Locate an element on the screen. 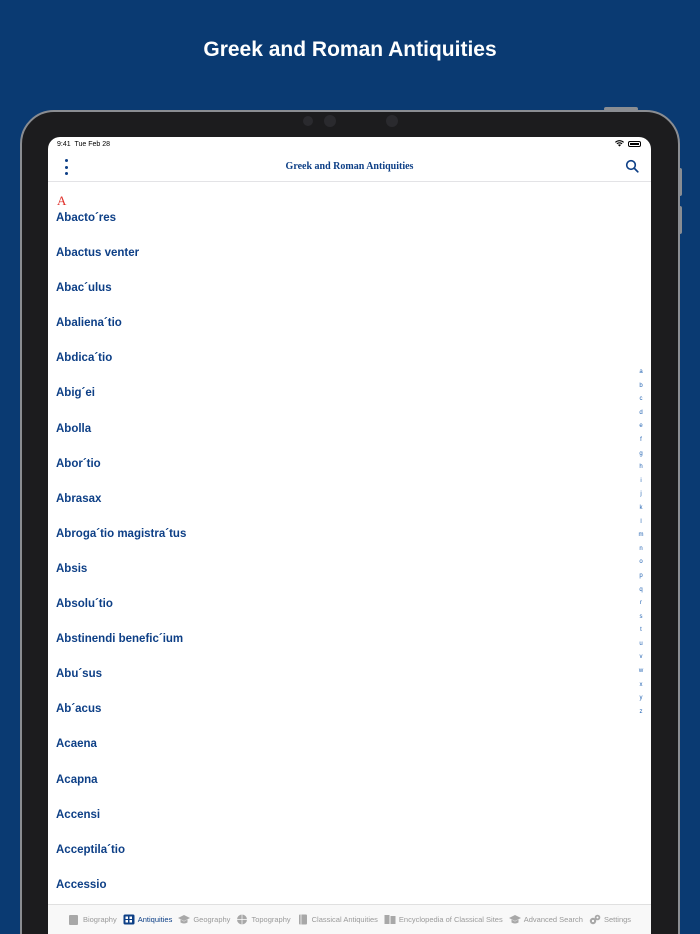 Image resolution: width=700 pixels, height=934 pixels. list-item: Abacto´res is located at coordinates (343, 228).